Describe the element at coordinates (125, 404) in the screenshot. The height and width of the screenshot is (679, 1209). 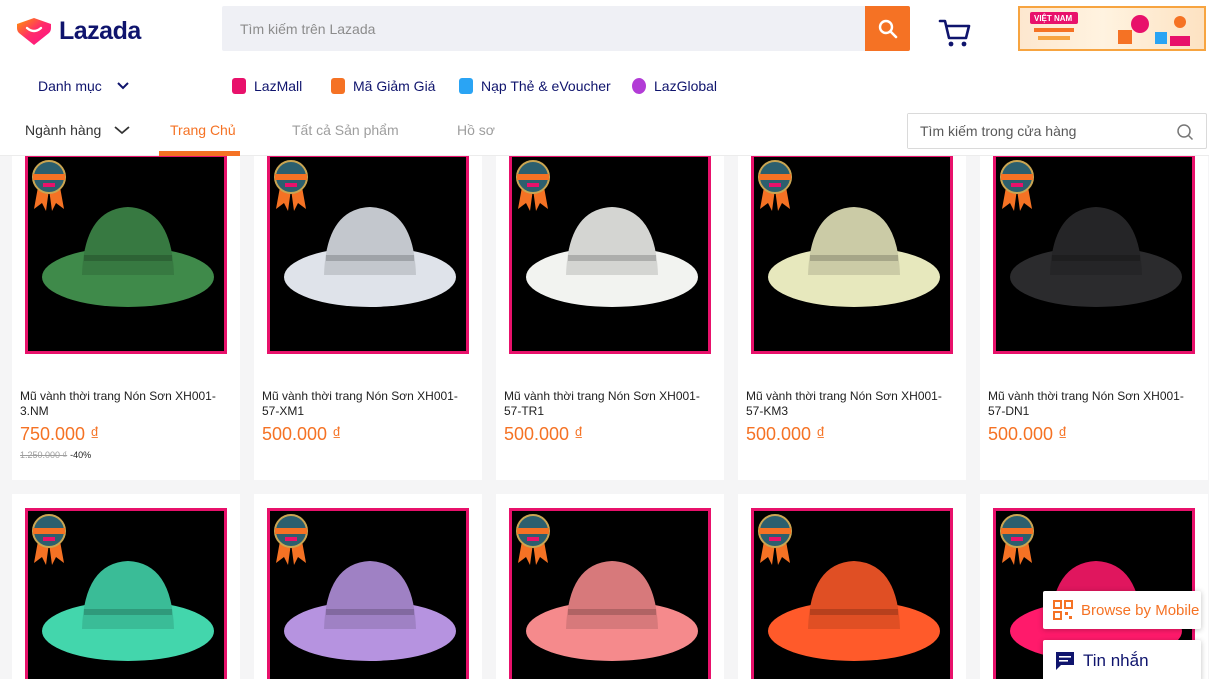
I see `product-name: Mũ vành thời trang Nón Sơn XH001-3.NM` at that location.